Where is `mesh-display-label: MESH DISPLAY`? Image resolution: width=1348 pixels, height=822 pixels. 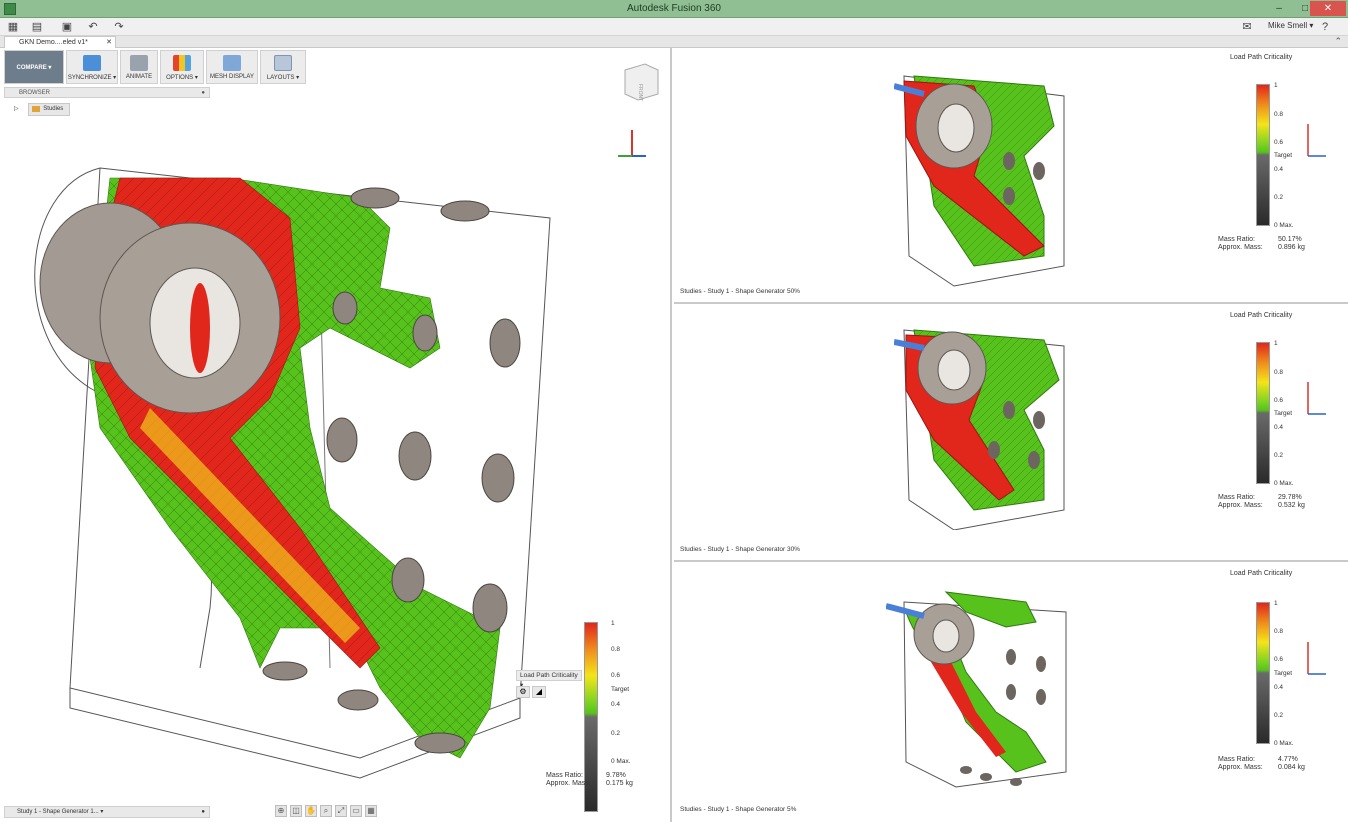
mesh-display-label: MESH DISPLAY is located at coordinates (232, 77).